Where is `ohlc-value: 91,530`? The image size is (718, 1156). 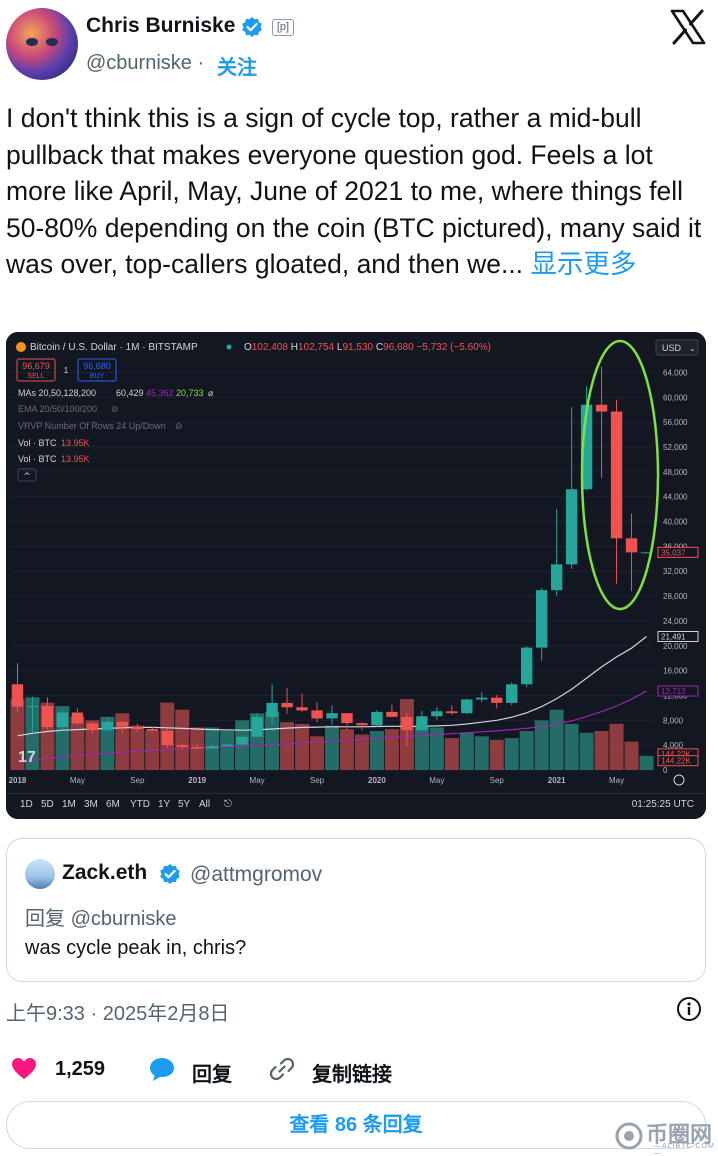
ohlc-value: 91,530 is located at coordinates (358, 347).